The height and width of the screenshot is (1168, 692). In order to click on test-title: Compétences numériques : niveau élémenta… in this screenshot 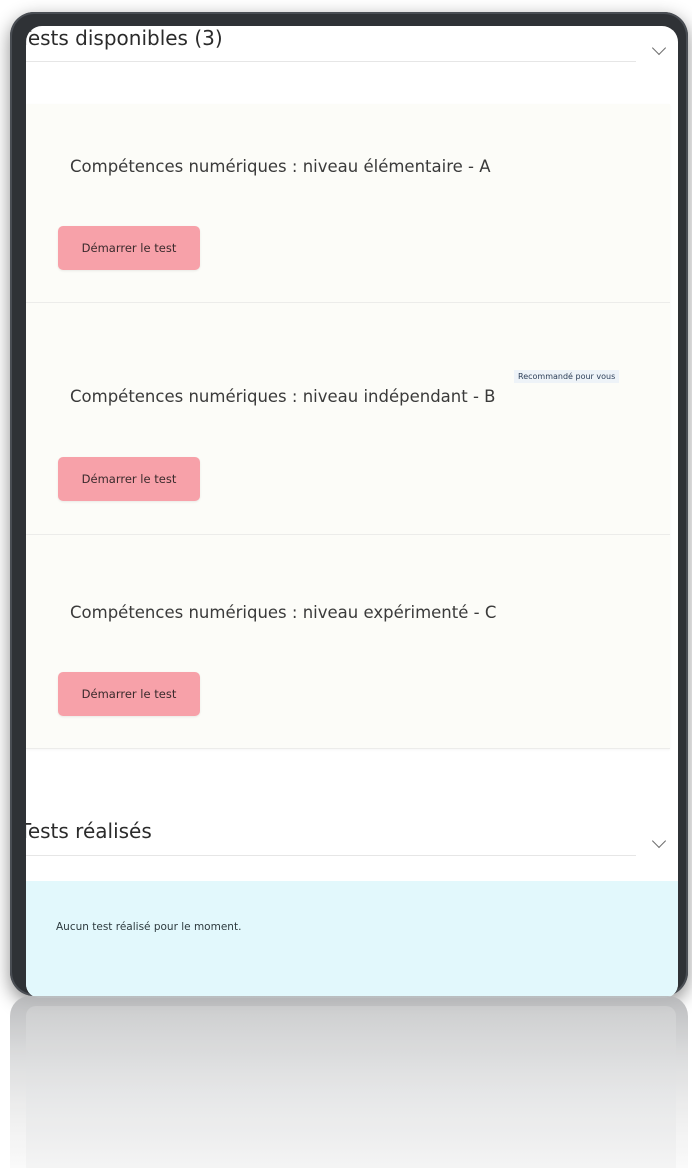, I will do `click(280, 166)`.